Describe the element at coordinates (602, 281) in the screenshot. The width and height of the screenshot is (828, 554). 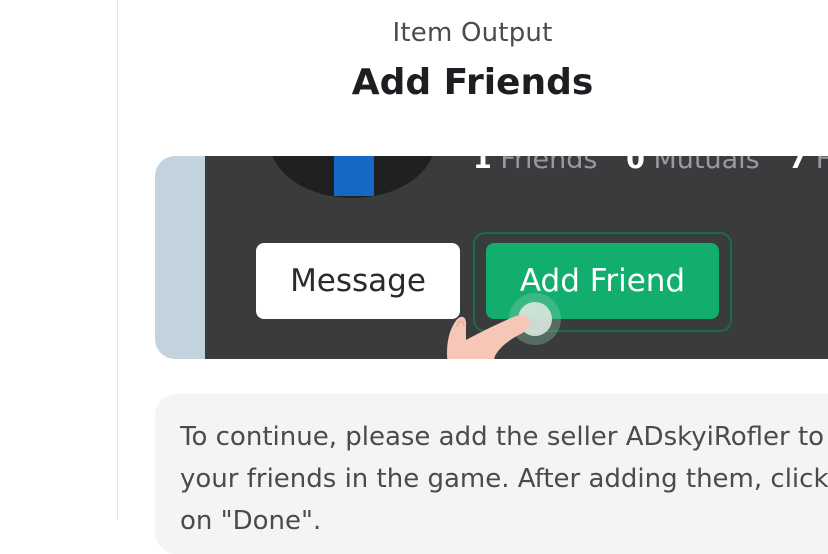
I see `add-friend-button: Add Friend` at that location.